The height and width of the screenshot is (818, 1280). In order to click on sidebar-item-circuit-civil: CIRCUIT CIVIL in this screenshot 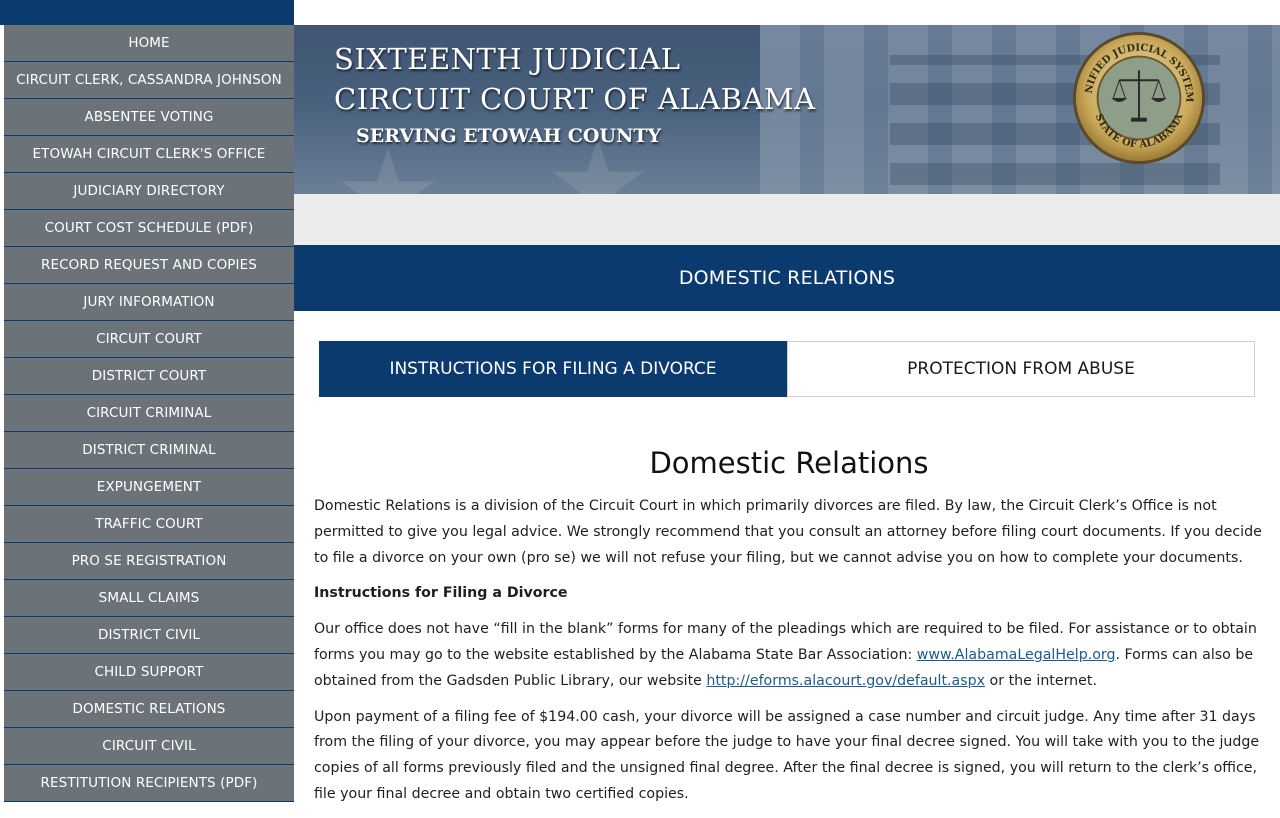, I will do `click(149, 746)`.